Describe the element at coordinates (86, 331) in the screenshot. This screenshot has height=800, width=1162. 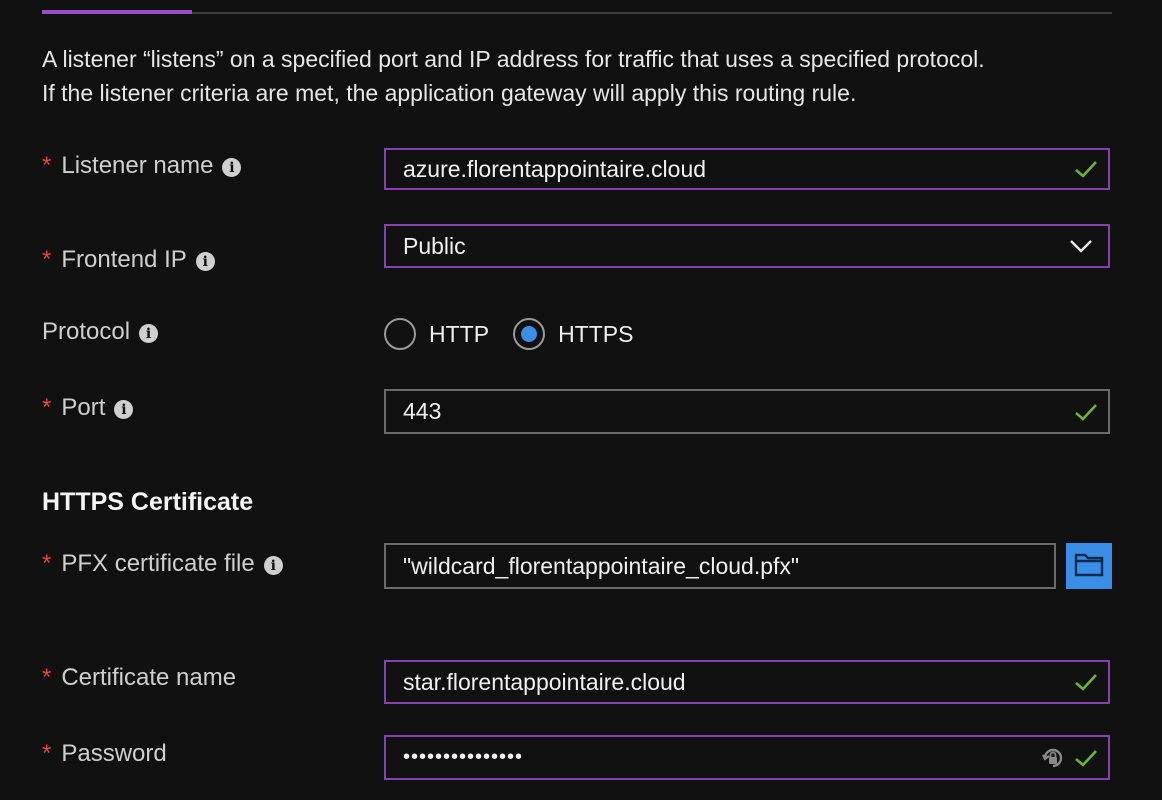
I see `protocol-label-text: Protocol` at that location.